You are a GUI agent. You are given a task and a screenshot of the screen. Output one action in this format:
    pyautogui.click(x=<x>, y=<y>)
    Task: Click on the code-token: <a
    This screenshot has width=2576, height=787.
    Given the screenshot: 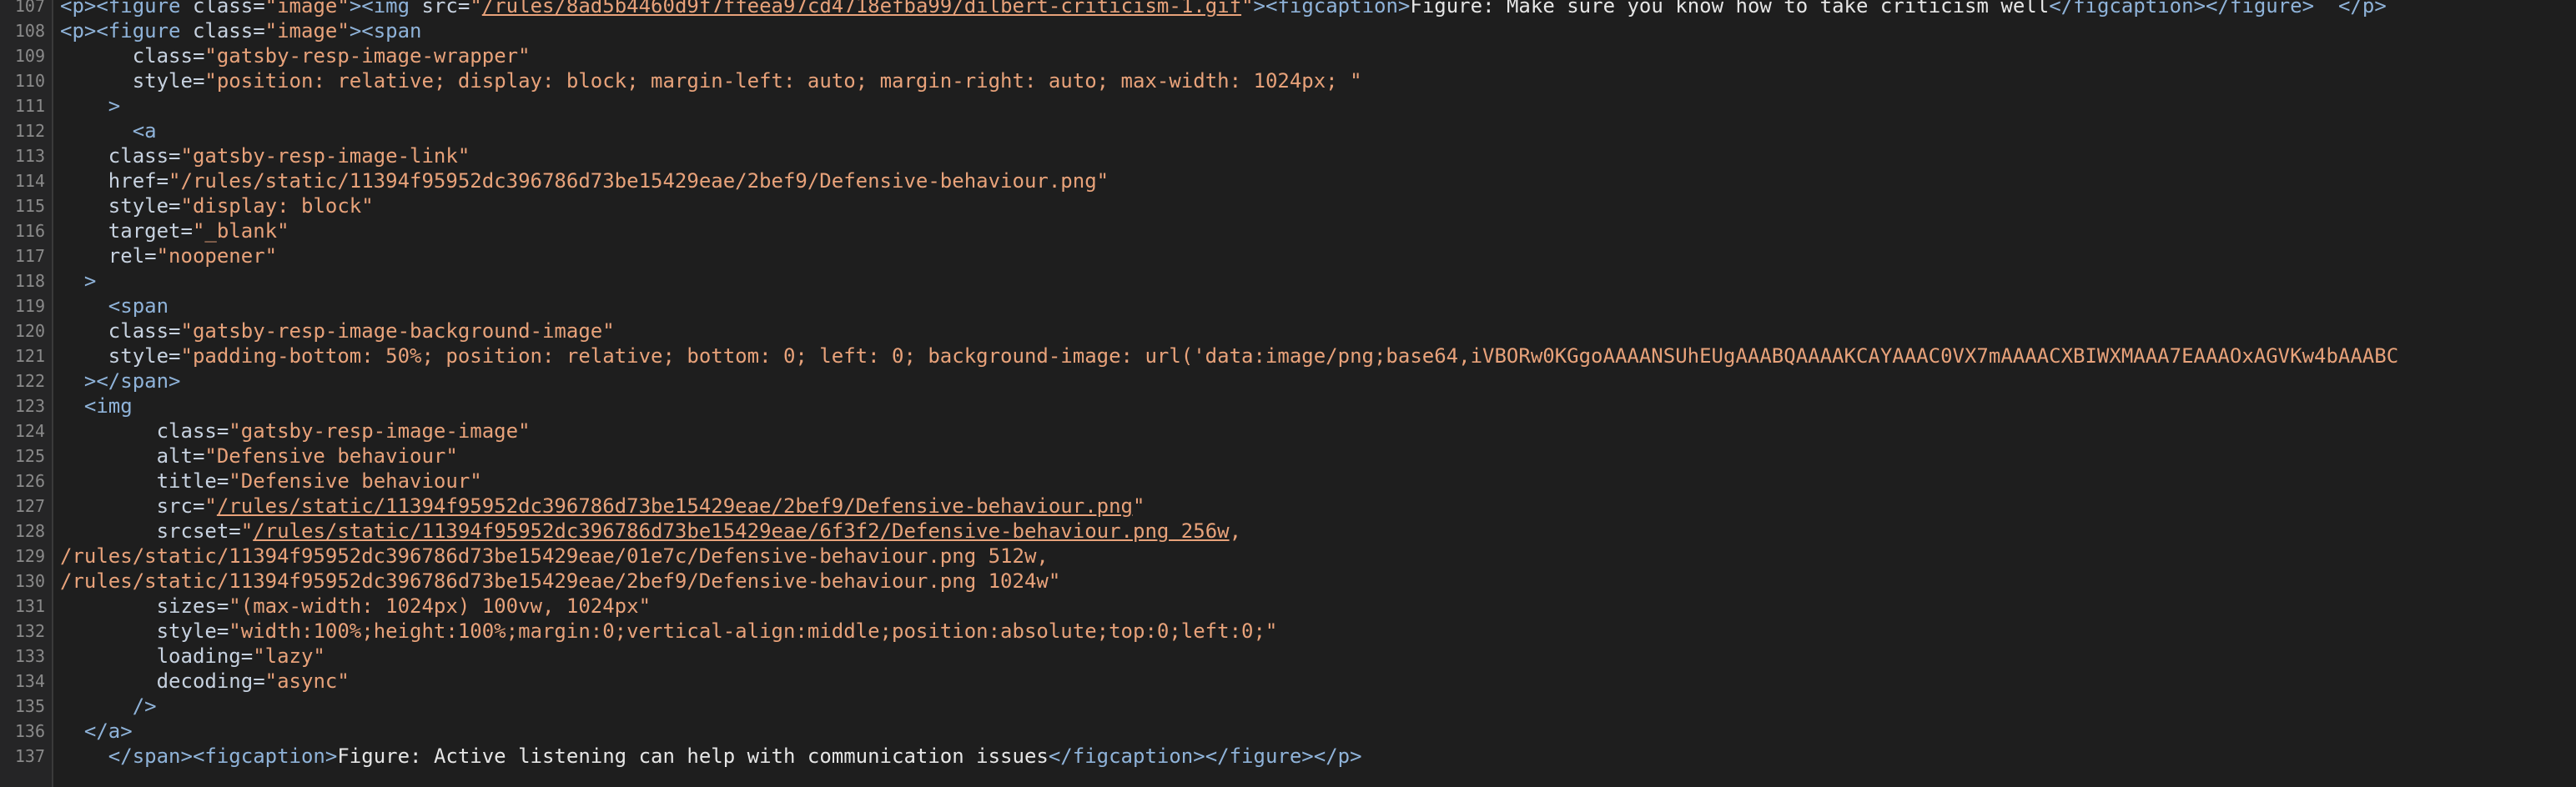 What is the action you would take?
    pyautogui.click(x=144, y=131)
    